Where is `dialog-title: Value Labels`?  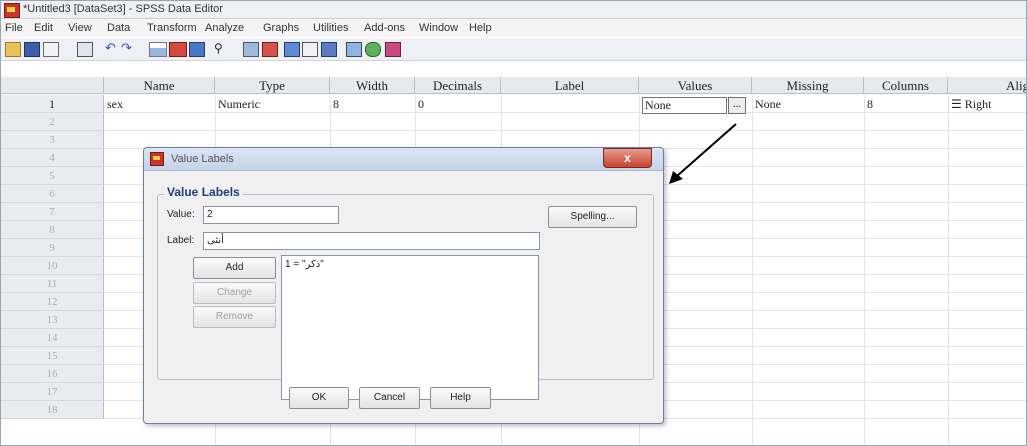 dialog-title: Value Labels is located at coordinates (202, 159).